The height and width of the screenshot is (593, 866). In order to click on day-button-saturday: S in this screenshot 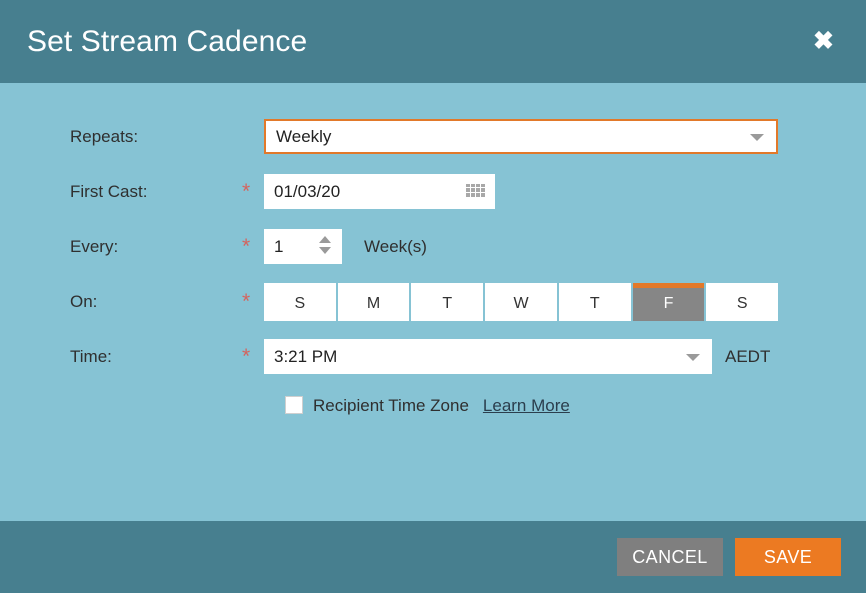, I will do `click(742, 301)`.